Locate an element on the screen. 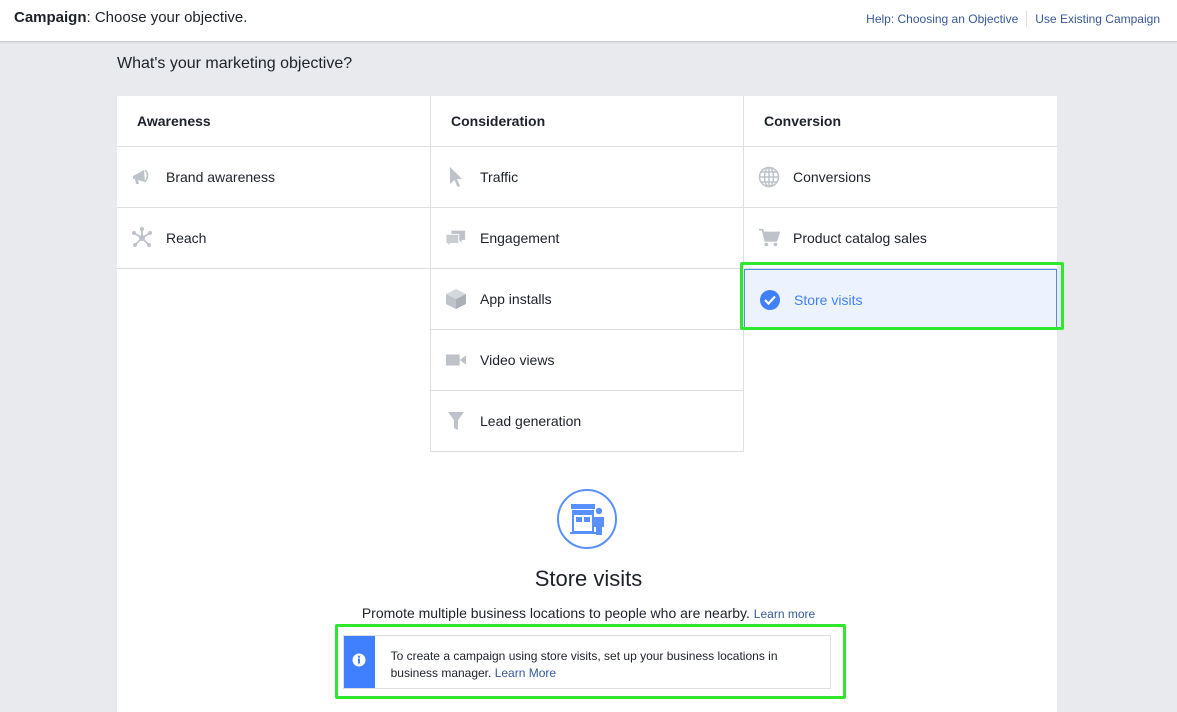  reach-icon is located at coordinates (142, 238).